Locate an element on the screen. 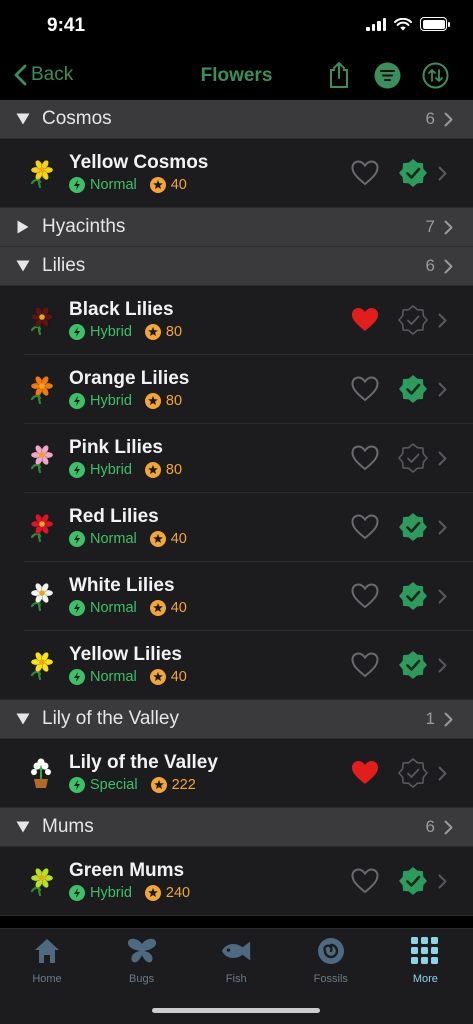  tab-more: More is located at coordinates (425, 960).